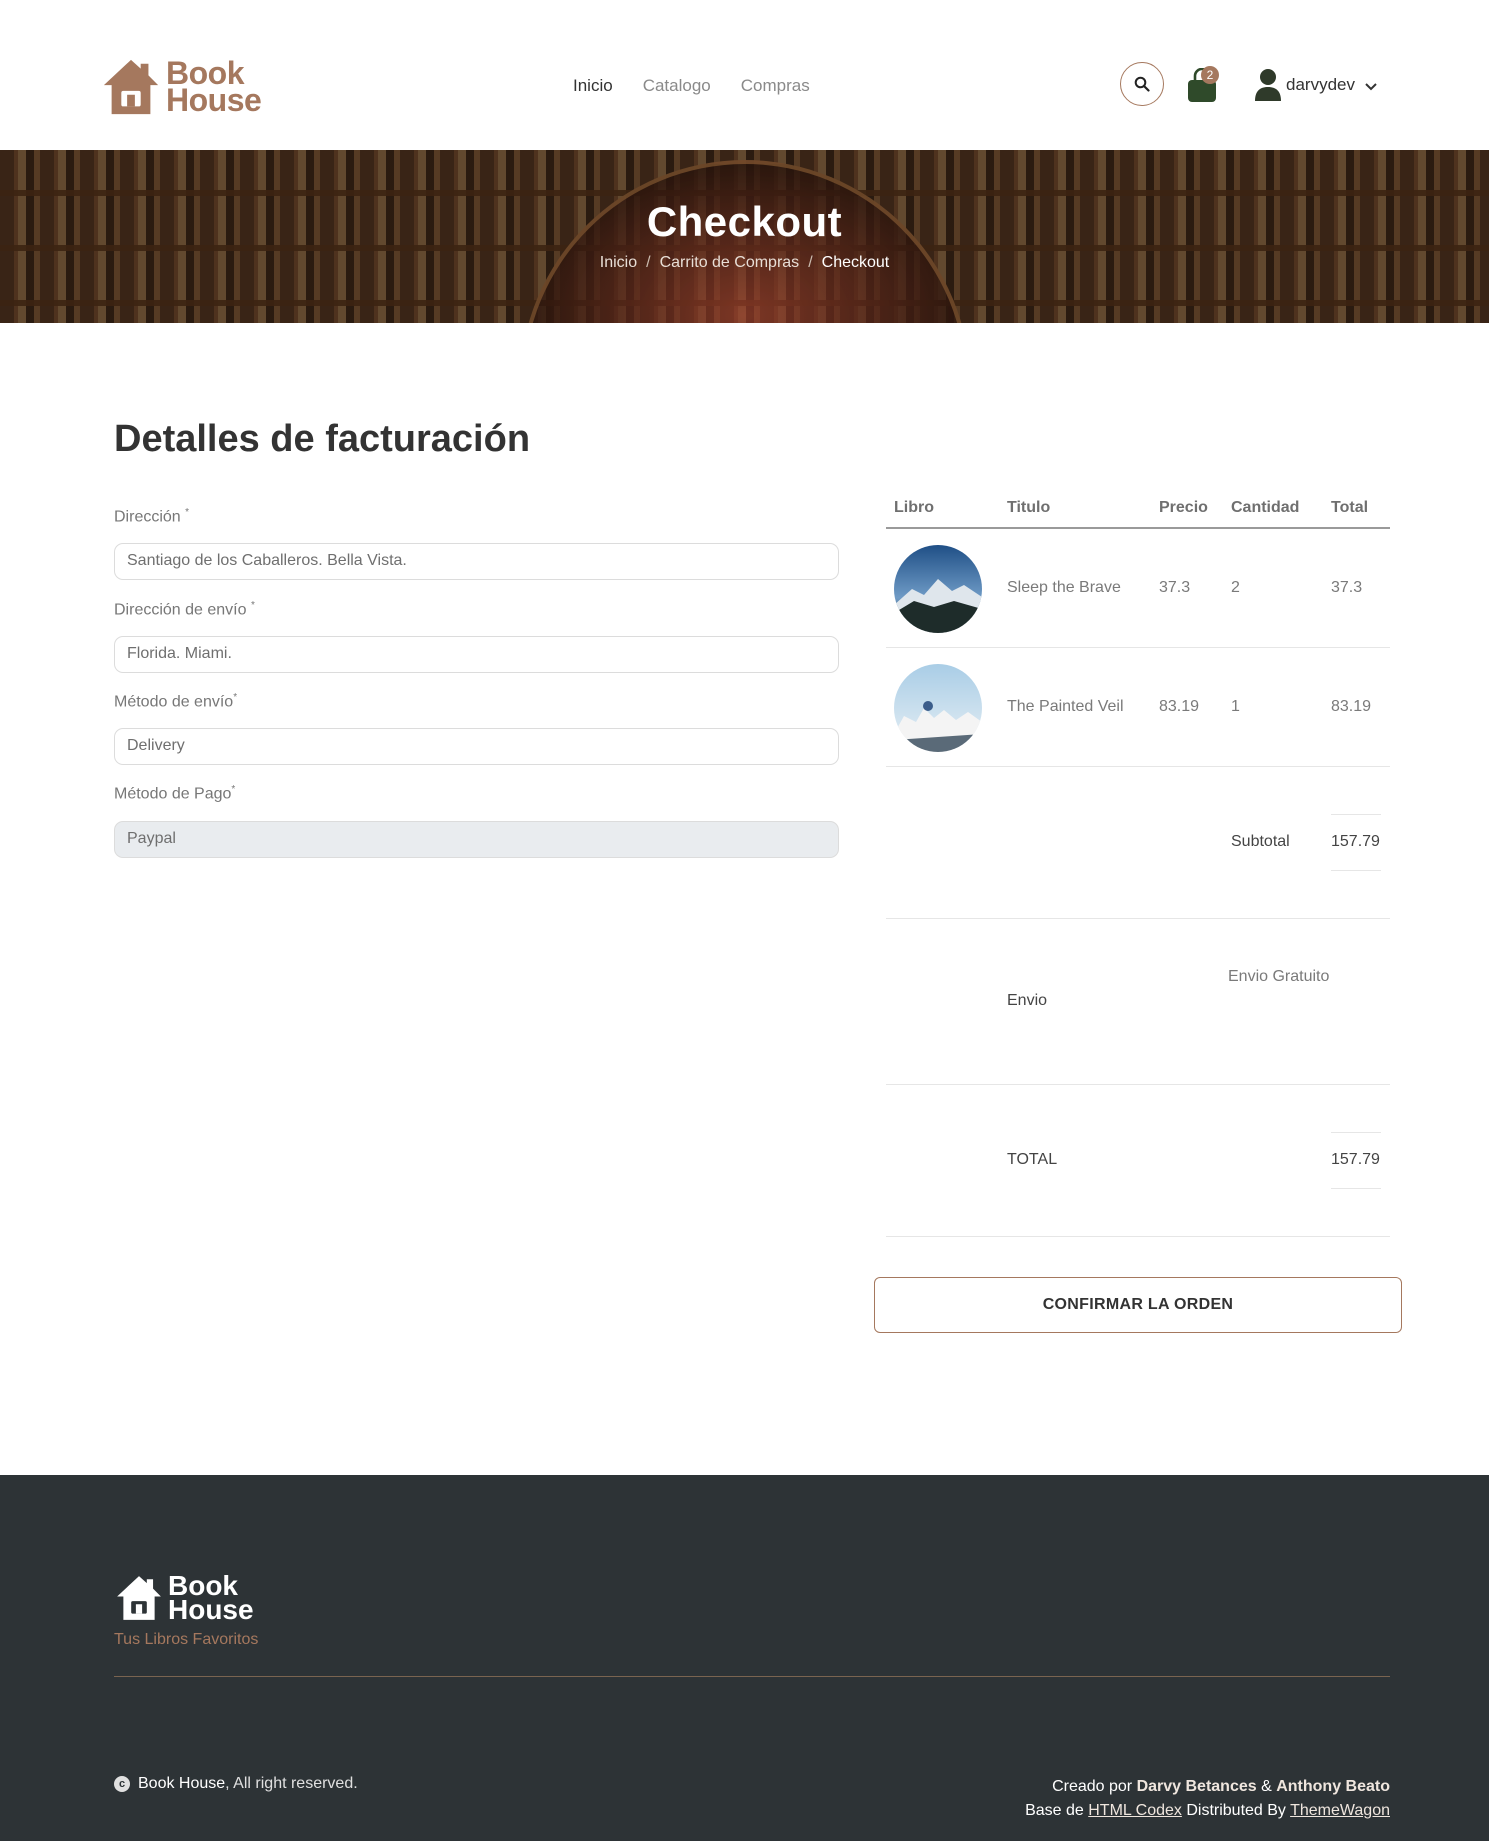 The width and height of the screenshot is (1489, 1841). What do you see at coordinates (211, 1609) in the screenshot?
I see `footer-brand-line2: House` at bounding box center [211, 1609].